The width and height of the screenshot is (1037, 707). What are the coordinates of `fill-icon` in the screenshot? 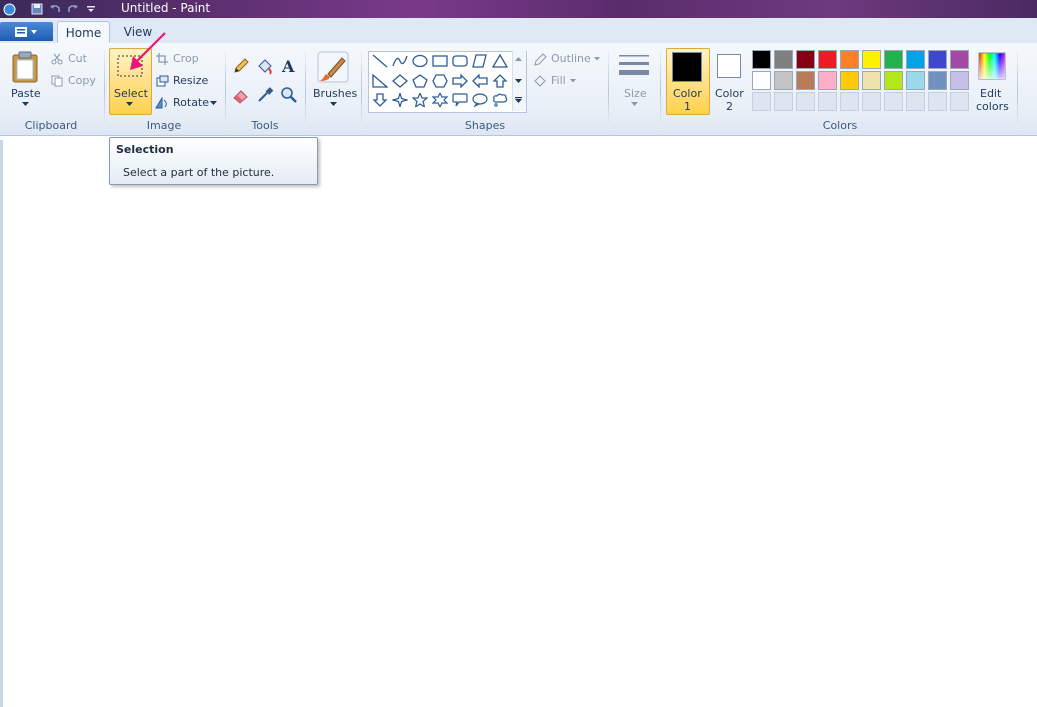 It's located at (540, 80).